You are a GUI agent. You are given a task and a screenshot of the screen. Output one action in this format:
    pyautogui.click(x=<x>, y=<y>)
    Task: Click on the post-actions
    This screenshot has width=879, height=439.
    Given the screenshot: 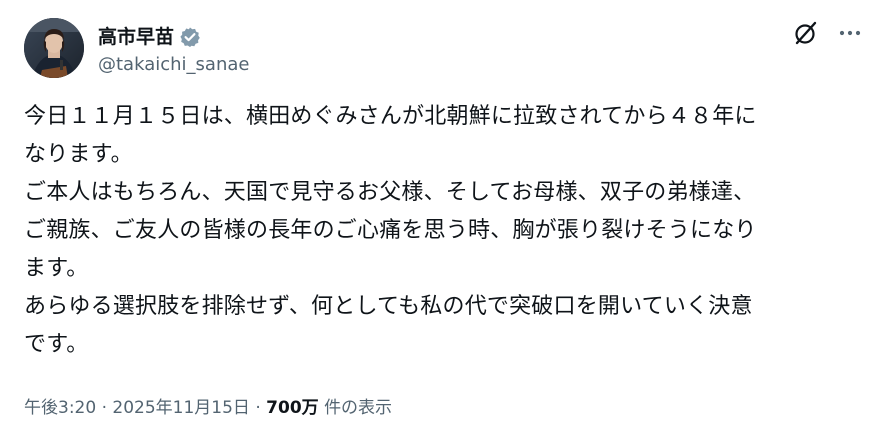 What is the action you would take?
    pyautogui.click(x=828, y=33)
    